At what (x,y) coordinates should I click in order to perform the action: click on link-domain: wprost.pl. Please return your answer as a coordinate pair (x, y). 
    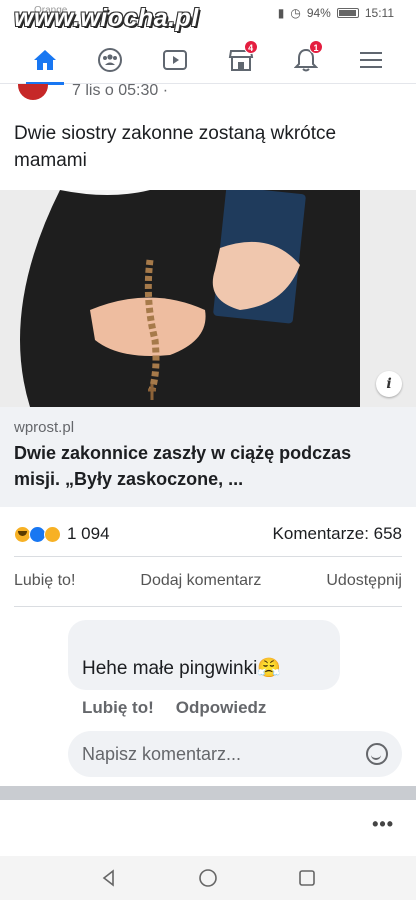
    Looking at the image, I should click on (44, 427).